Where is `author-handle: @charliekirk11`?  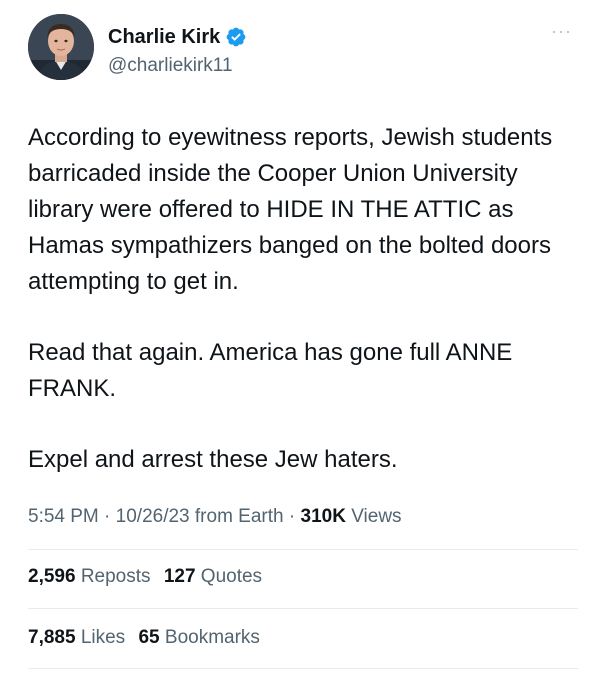 author-handle: @charliekirk11 is located at coordinates (177, 66).